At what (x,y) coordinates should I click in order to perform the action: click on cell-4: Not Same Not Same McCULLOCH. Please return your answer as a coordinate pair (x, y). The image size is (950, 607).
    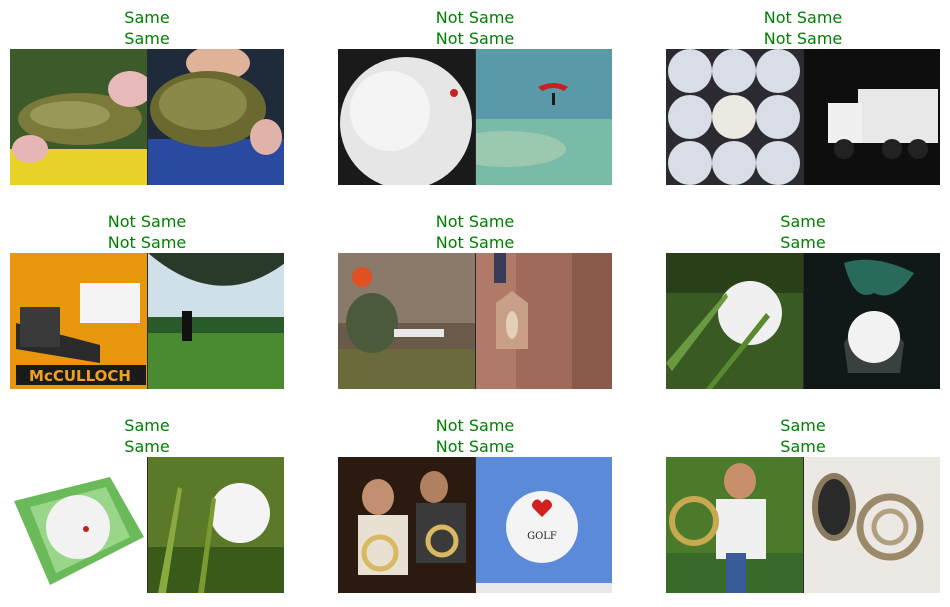
    Looking at the image, I should click on (147, 300).